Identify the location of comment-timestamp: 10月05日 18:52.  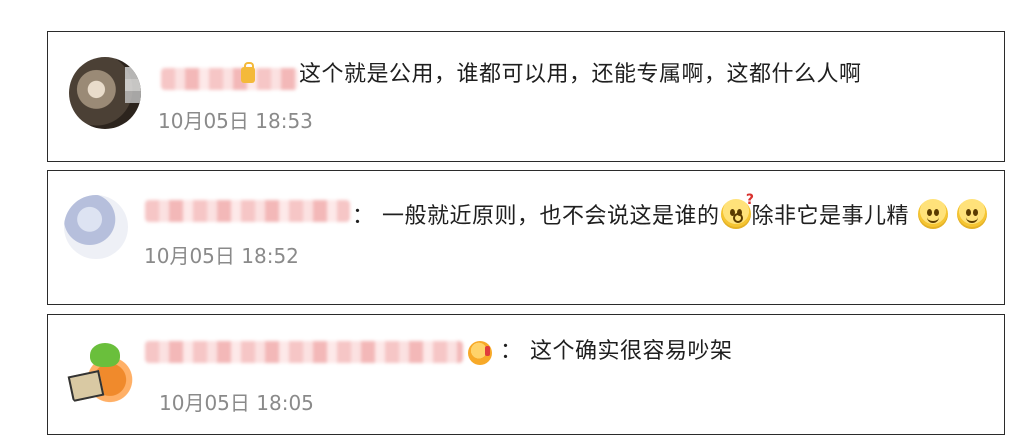
(221, 256).